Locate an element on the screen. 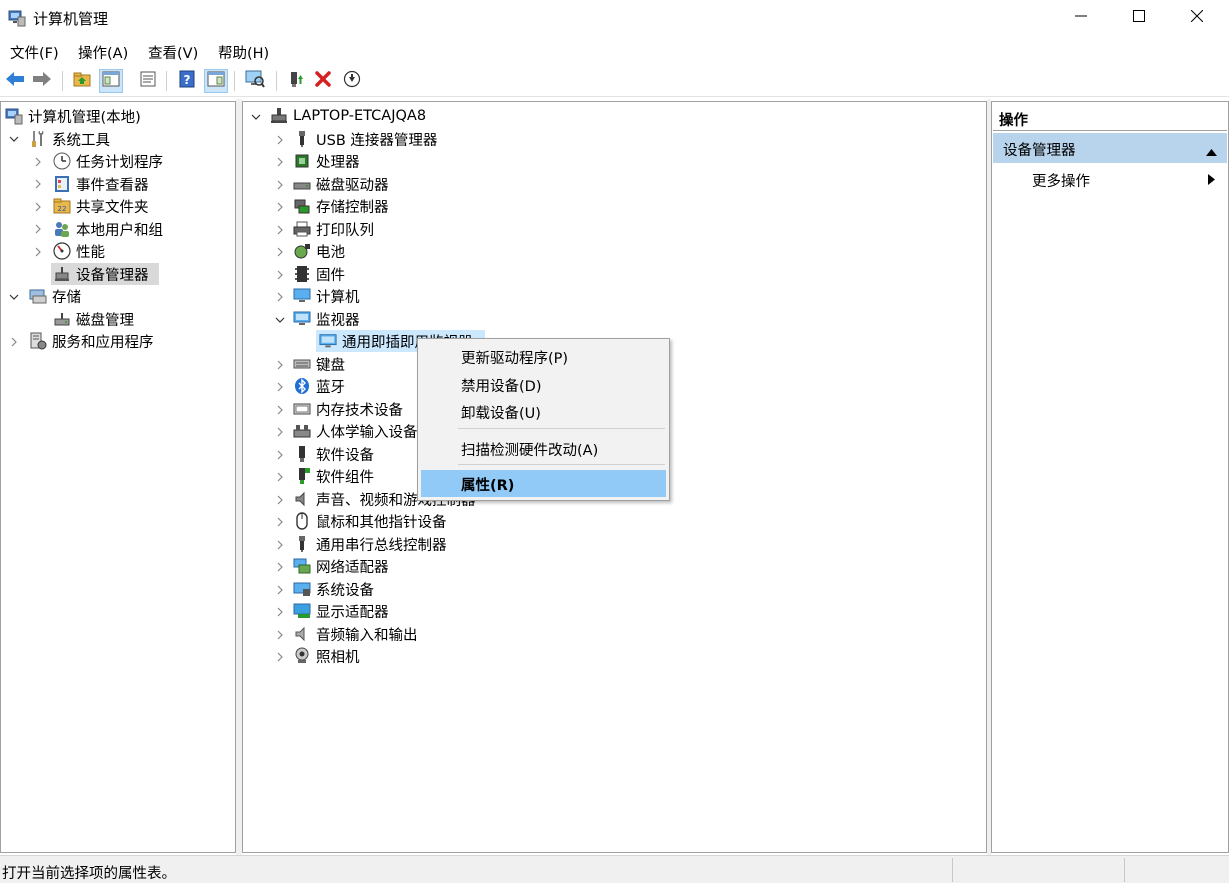 The height and width of the screenshot is (883, 1229). close-button is located at coordinates (1197, 18).